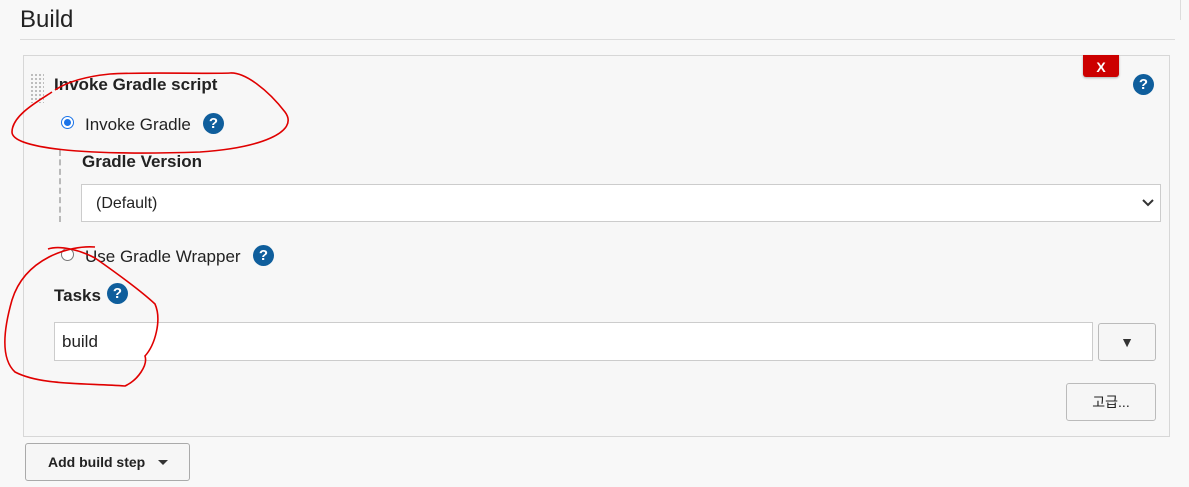 Image resolution: width=1189 pixels, height=487 pixels. Describe the element at coordinates (1143, 84) in the screenshot. I see `step-help-icon: ?` at that location.